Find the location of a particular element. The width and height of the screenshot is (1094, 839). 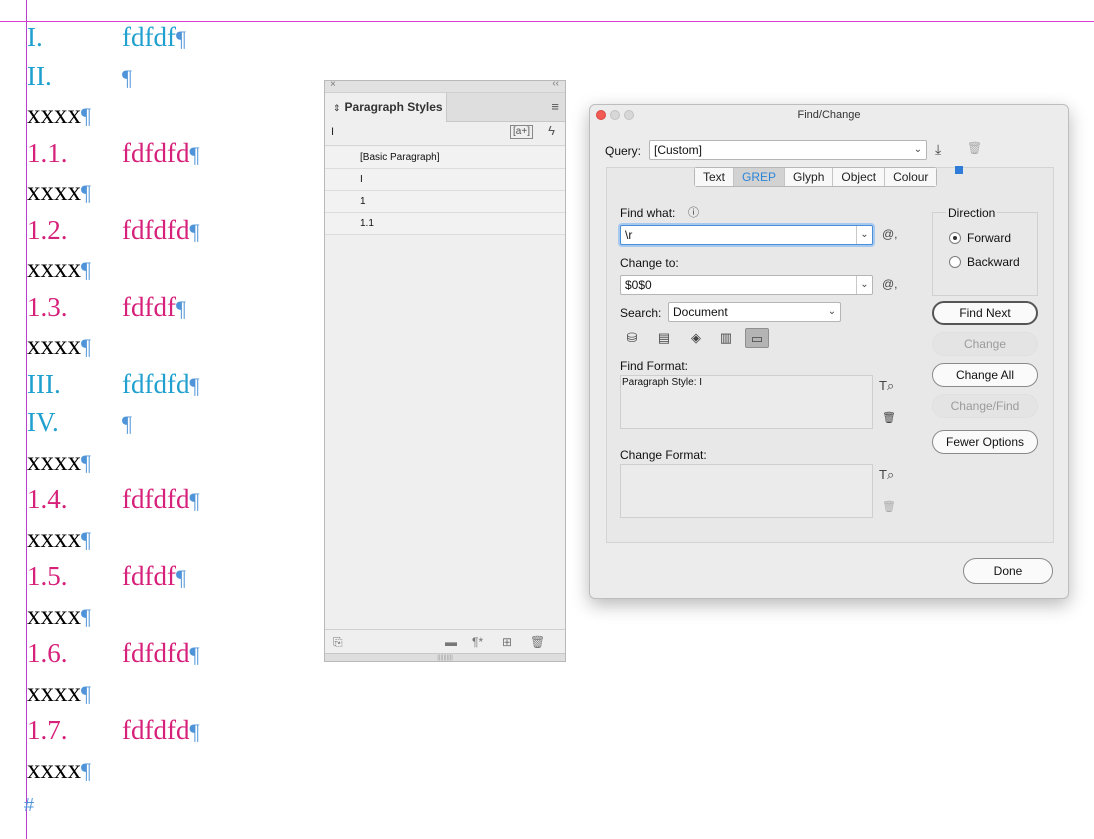

quick-apply-icon: ϟ is located at coordinates (551, 130).